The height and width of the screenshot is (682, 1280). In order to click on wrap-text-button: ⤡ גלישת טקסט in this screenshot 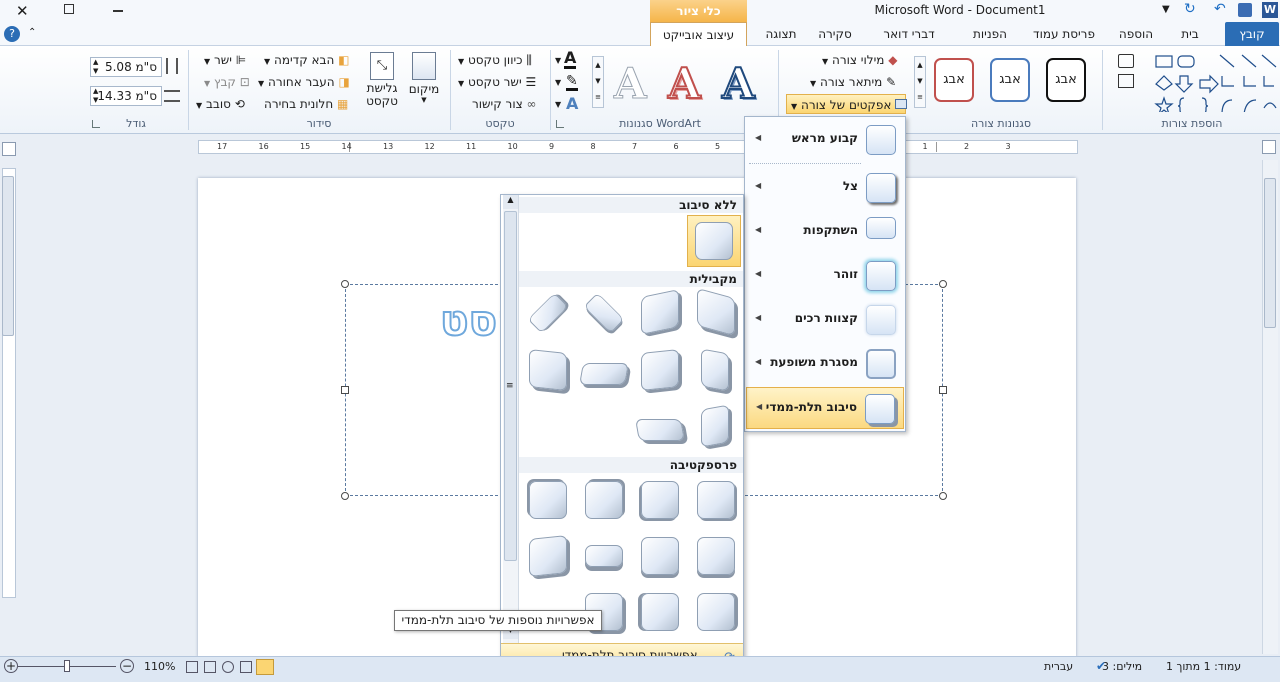, I will do `click(382, 82)`.